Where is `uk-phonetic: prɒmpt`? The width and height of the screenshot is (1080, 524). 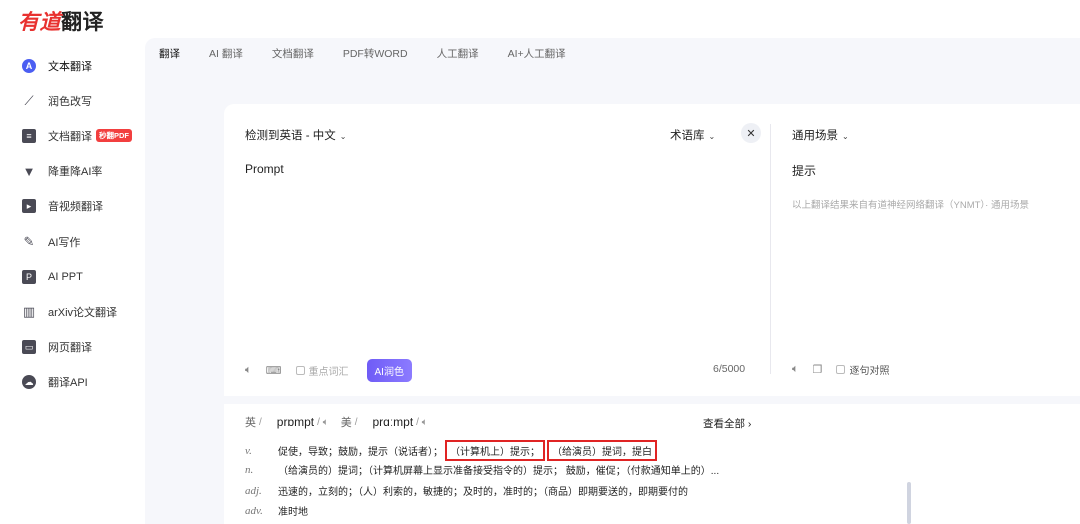
uk-phonetic: prɒmpt is located at coordinates (295, 422).